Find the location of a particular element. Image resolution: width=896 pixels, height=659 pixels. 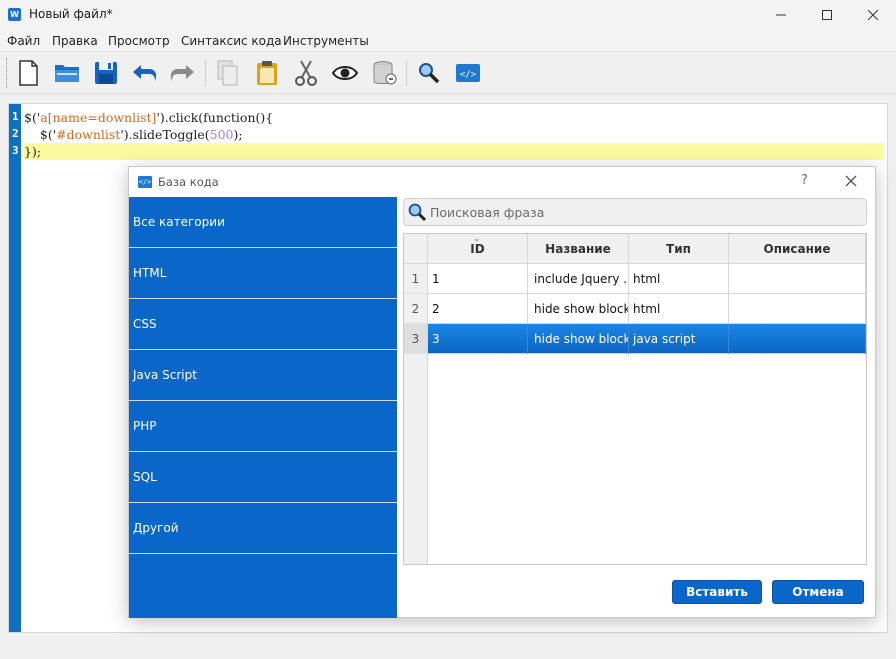

minimize-icon is located at coordinates (781, 15).